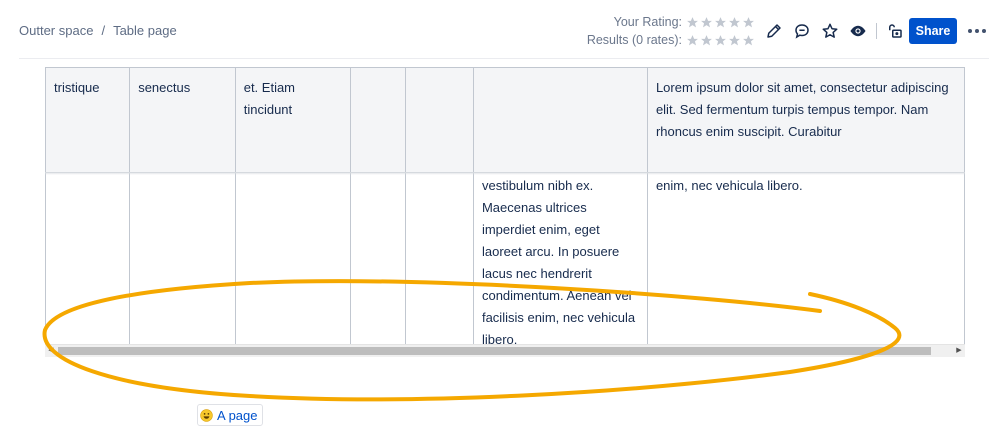 This screenshot has height=429, width=999. I want to click on table-header-cell: senectus, so click(182, 120).